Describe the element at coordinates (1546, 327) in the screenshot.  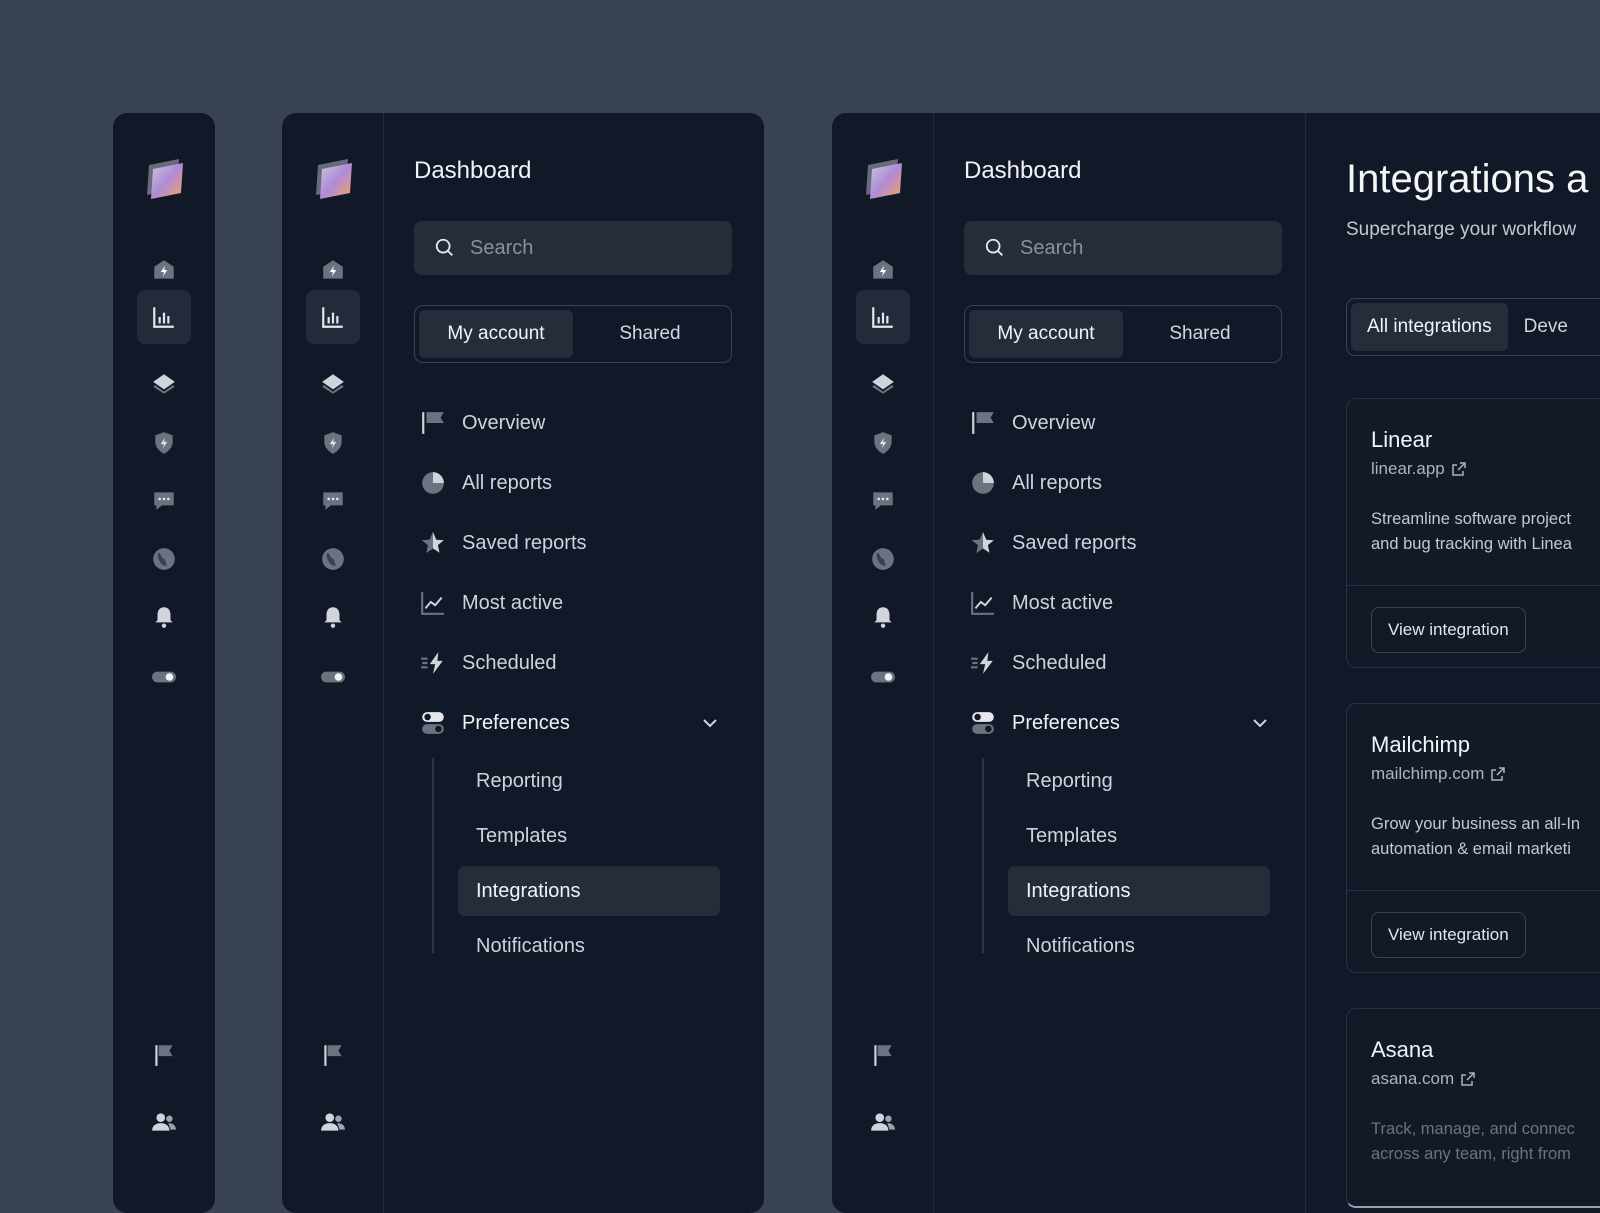
I see `tab-developer: Deve` at that location.